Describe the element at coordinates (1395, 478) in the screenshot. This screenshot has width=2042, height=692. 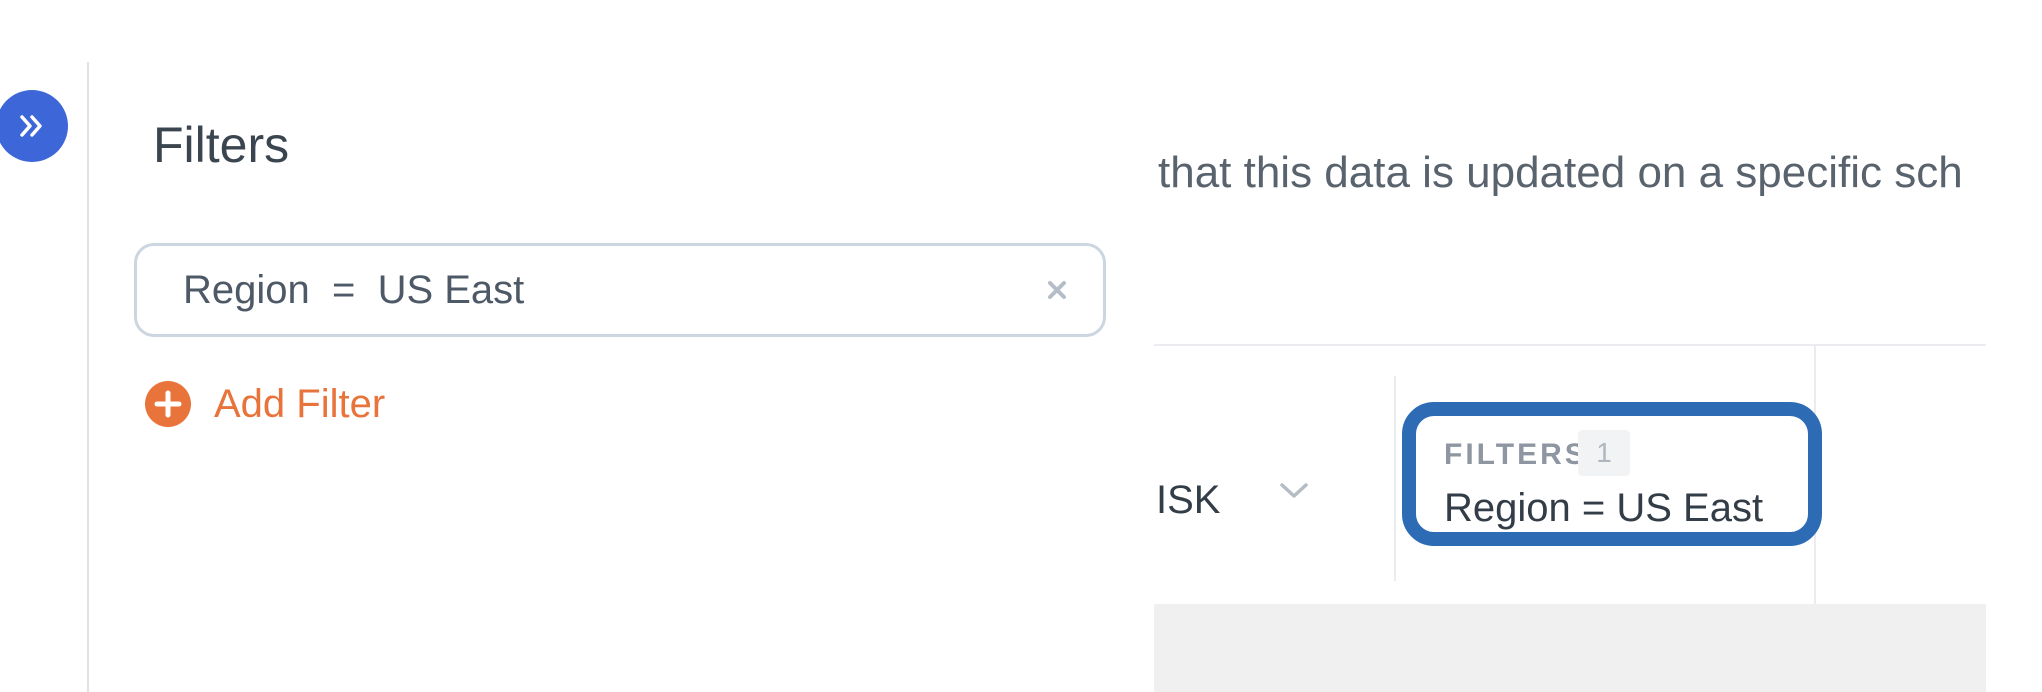
I see `column-divider` at that location.